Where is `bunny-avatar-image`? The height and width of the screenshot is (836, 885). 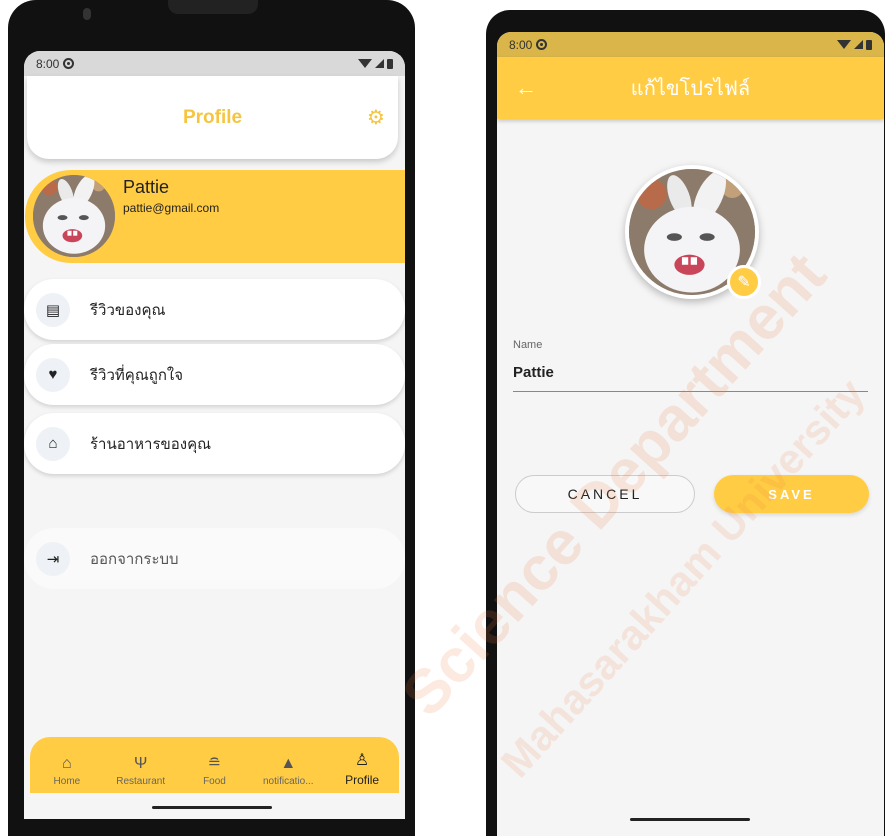
bunny-avatar-image is located at coordinates (74, 216).